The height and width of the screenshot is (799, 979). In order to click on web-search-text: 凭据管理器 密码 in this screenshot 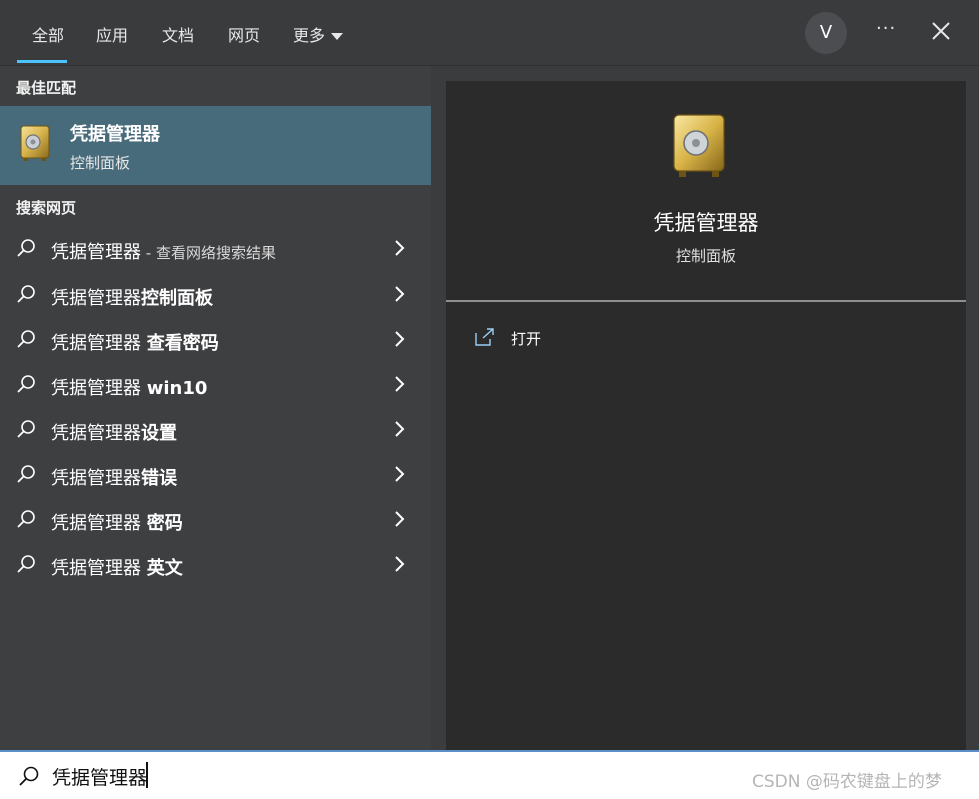, I will do `click(117, 522)`.